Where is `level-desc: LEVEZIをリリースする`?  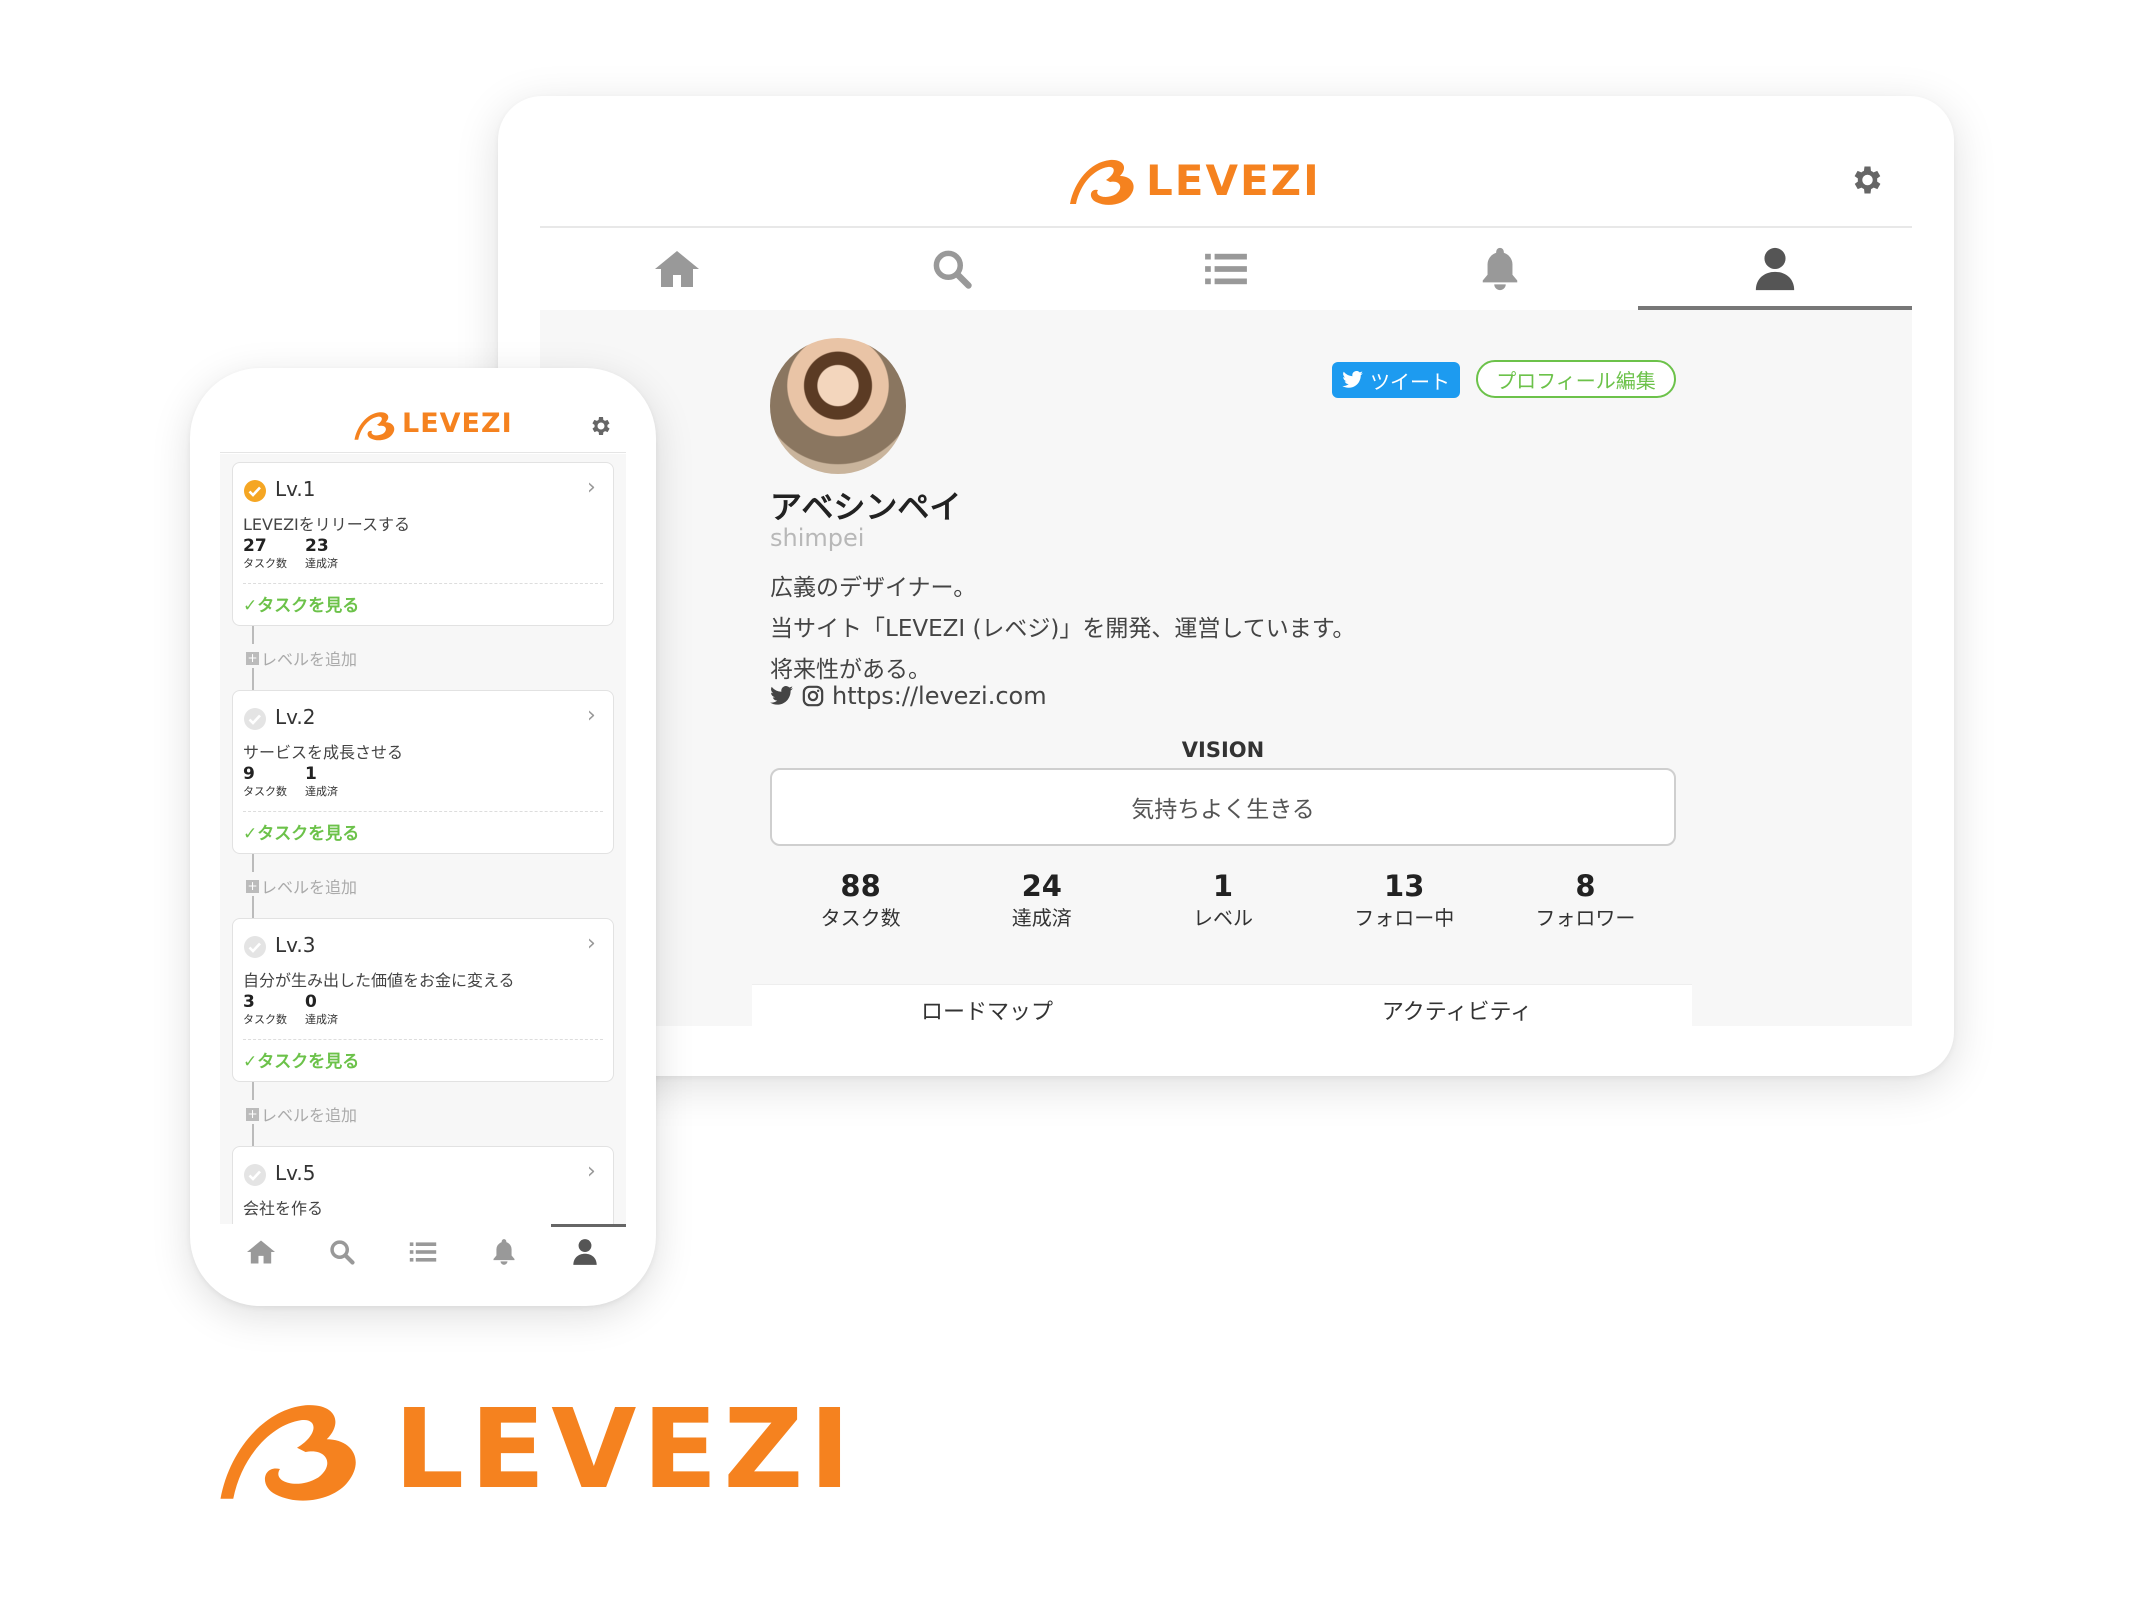 level-desc: LEVEZIをリリースする is located at coordinates (326, 524).